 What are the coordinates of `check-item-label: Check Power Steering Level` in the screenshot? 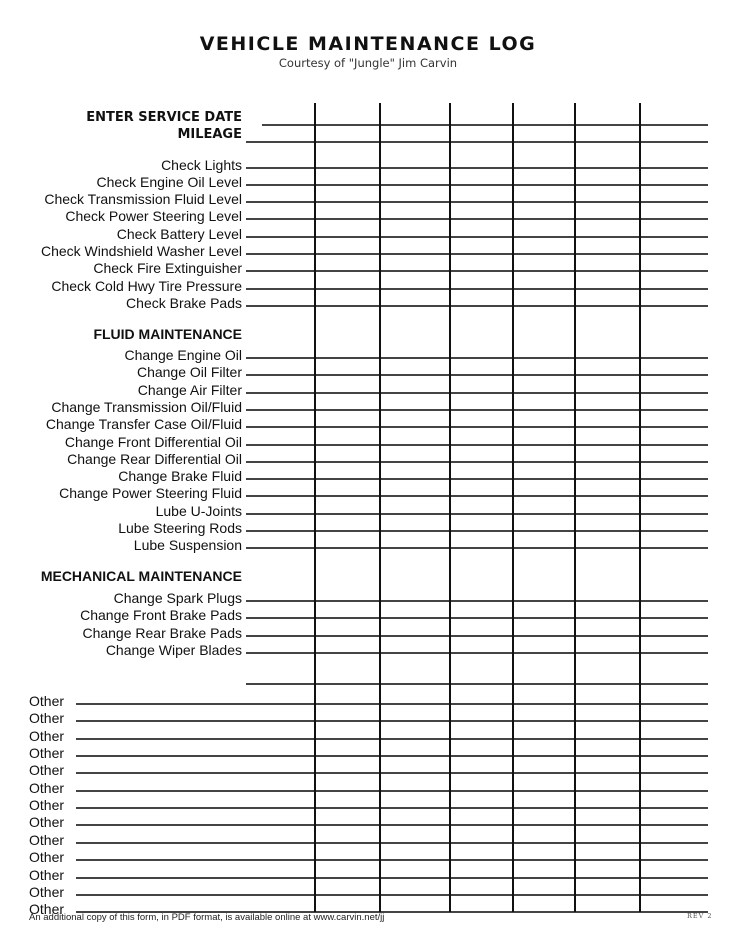 It's located at (153, 216).